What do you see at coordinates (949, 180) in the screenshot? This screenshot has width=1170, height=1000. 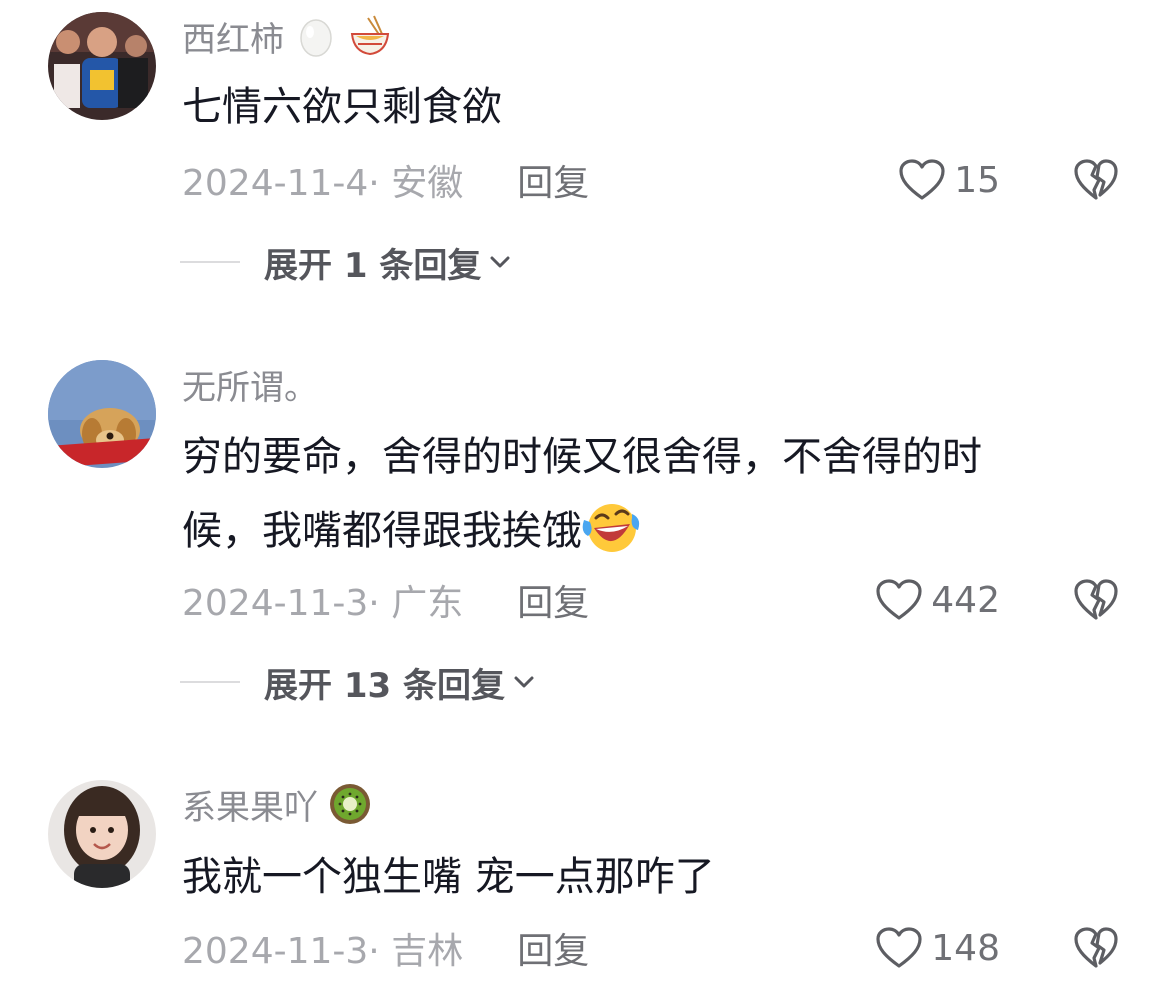 I see `like-button: 15` at bounding box center [949, 180].